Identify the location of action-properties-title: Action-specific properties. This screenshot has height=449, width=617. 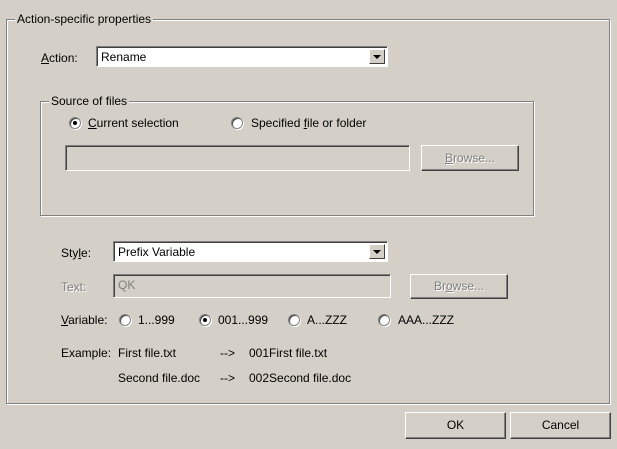
(84, 19).